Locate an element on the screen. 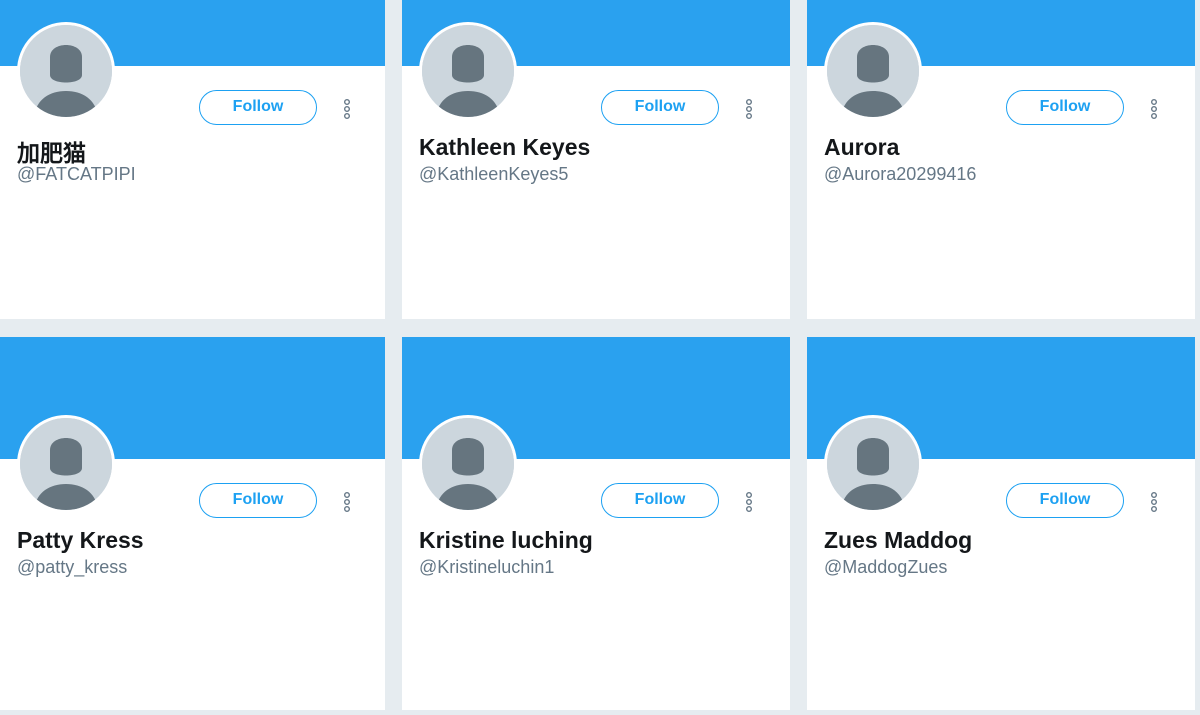  user-handle: @Kristineluchin1 is located at coordinates (486, 567).